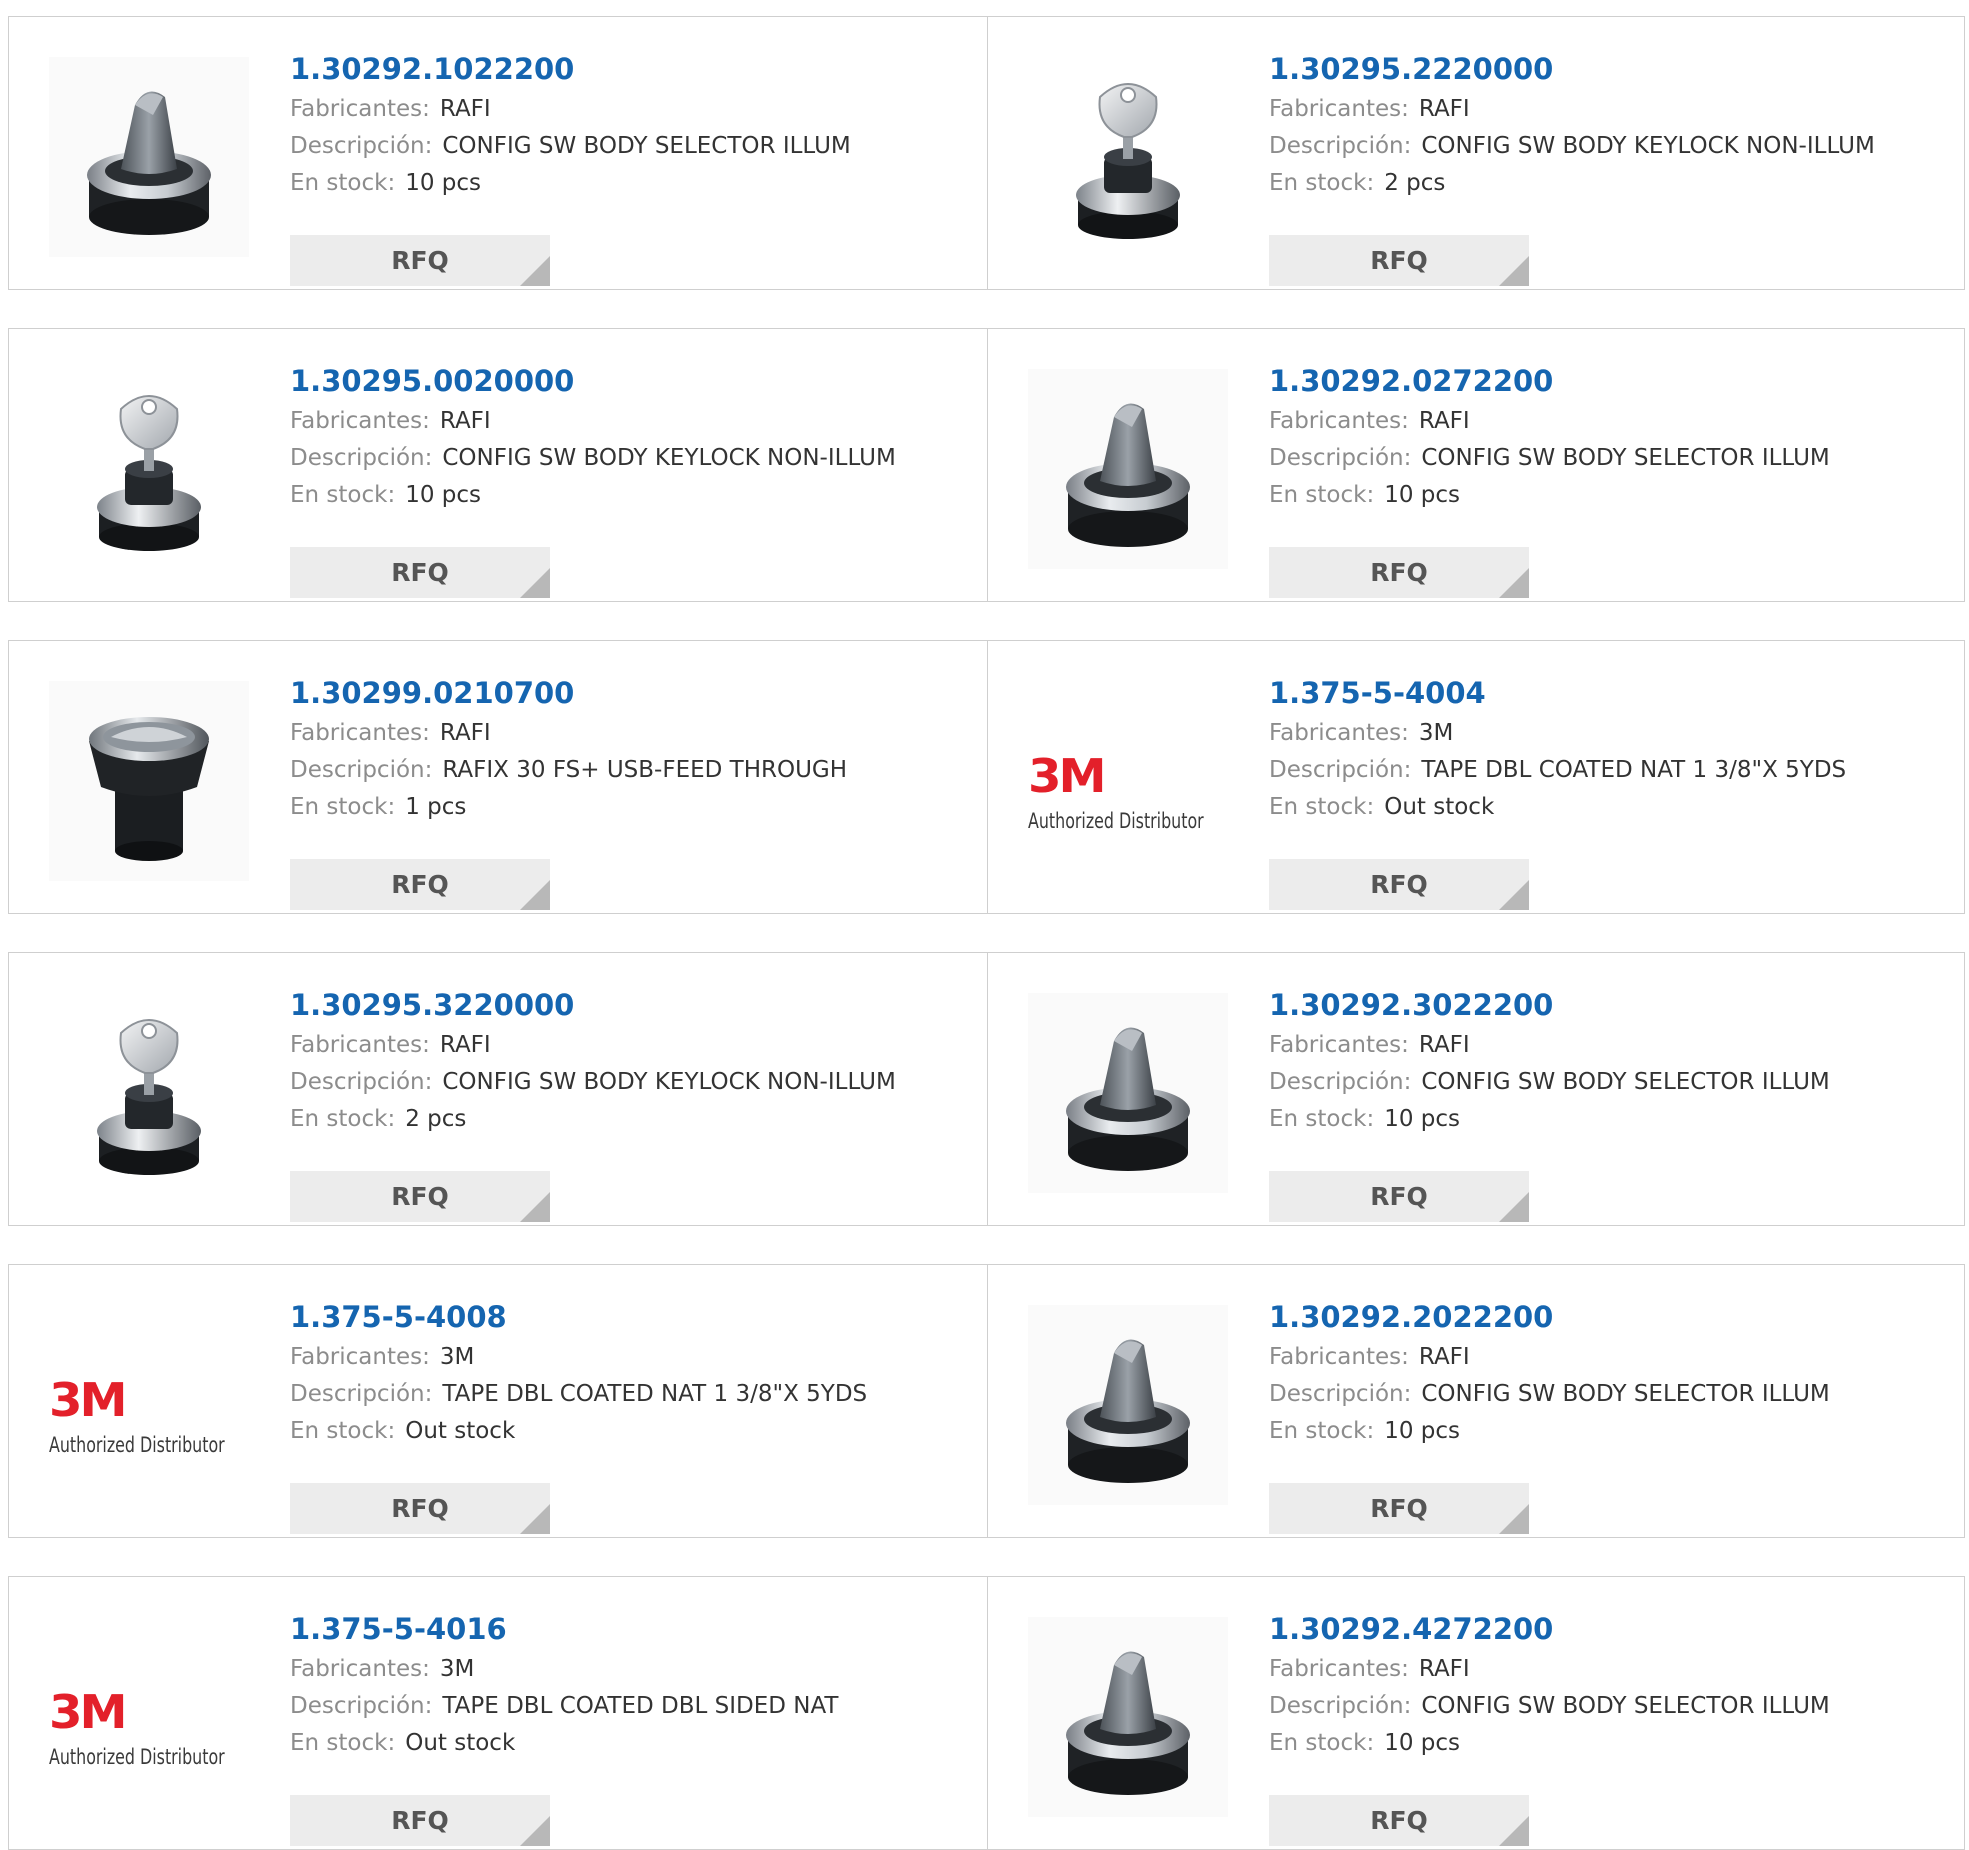 This screenshot has width=1969, height=1850. What do you see at coordinates (630, 1005) in the screenshot?
I see `part-number-link: 1.30295.3220000` at bounding box center [630, 1005].